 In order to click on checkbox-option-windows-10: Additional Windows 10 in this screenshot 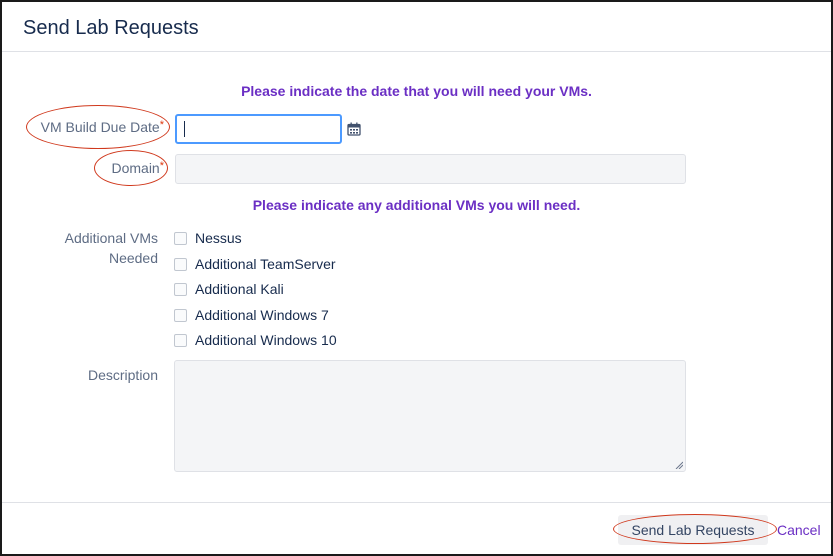, I will do `click(255, 340)`.